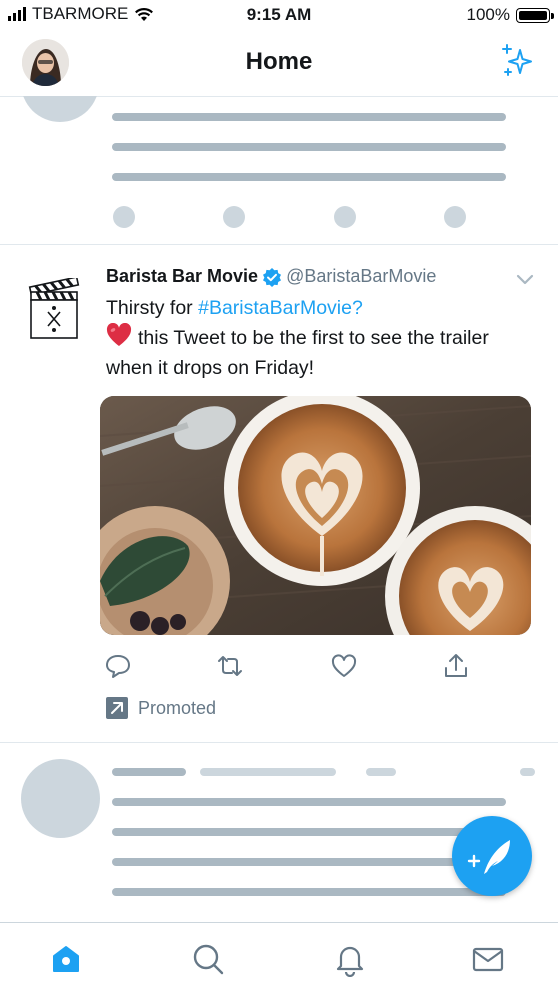 This screenshot has height=999, width=558. What do you see at coordinates (488, 14) in the screenshot?
I see `battery-percent: 100%` at bounding box center [488, 14].